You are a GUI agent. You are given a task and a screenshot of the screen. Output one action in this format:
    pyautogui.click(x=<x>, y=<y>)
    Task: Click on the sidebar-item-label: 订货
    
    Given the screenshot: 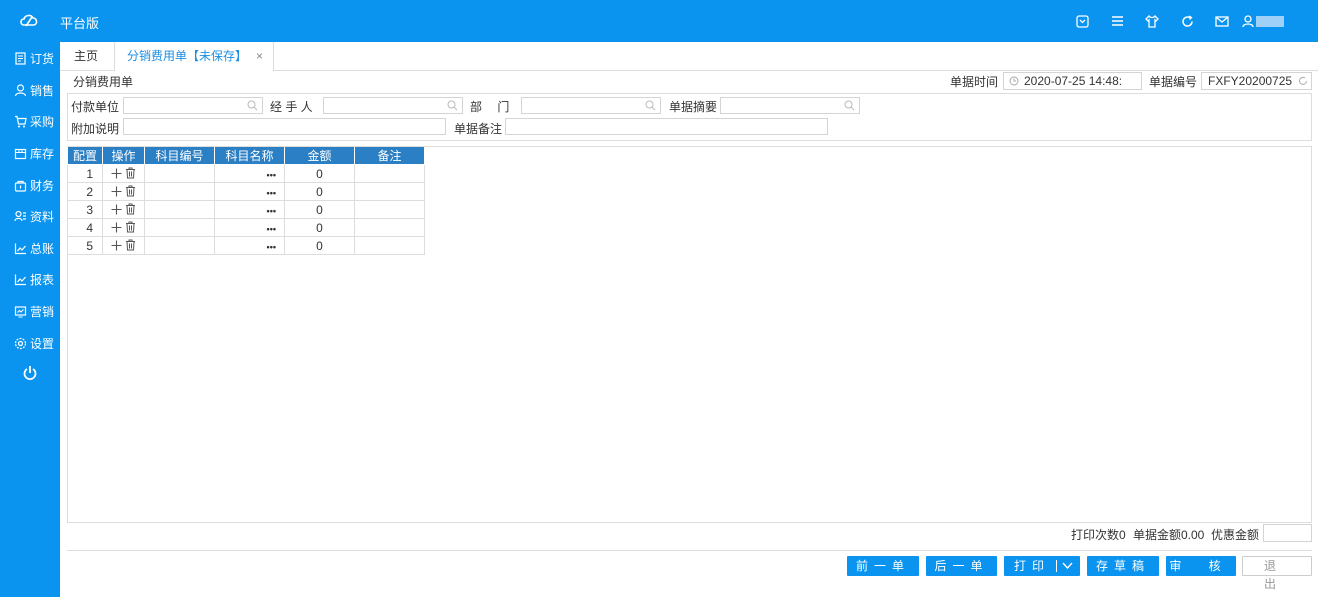 What is the action you would take?
    pyautogui.click(x=42, y=59)
    